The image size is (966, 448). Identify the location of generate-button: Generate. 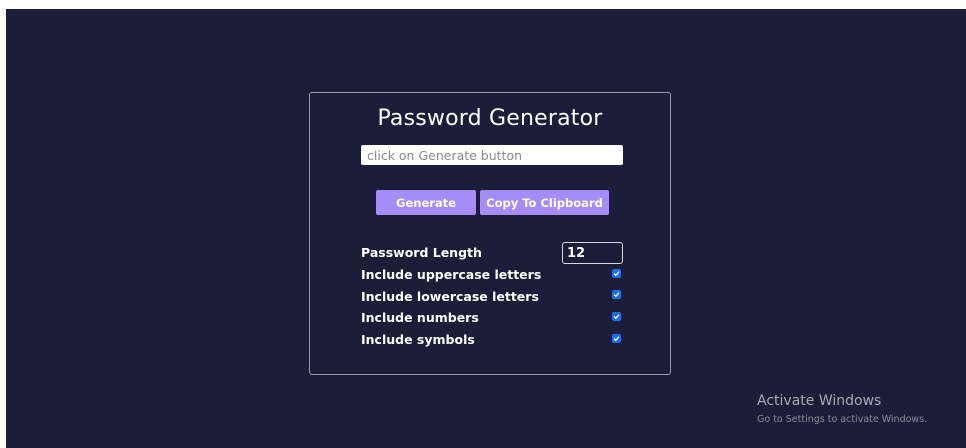
(426, 202).